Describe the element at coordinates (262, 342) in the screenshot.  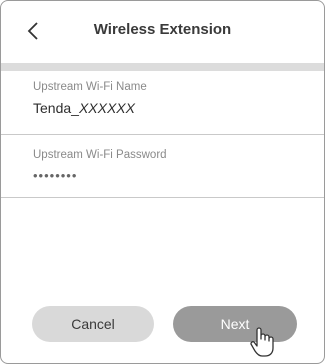
I see `hand-pointer-icon` at that location.